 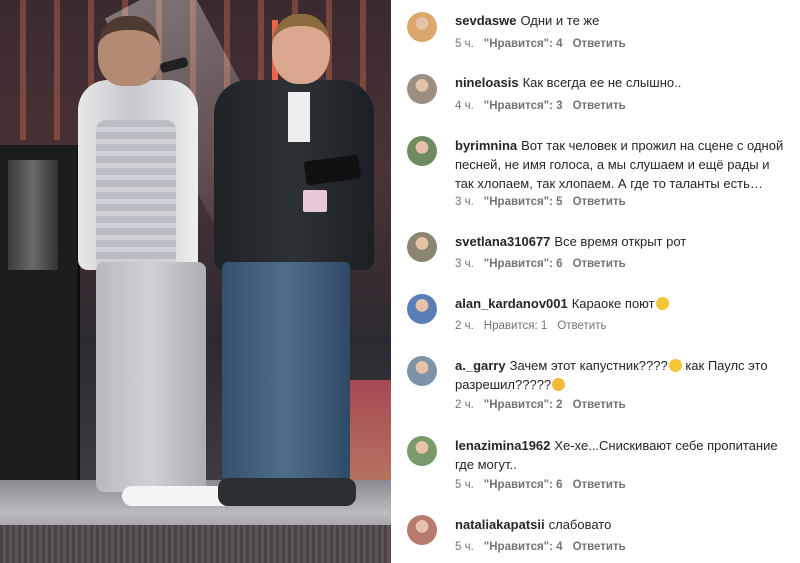 I want to click on comment-meta: 2 ч. "Нравится": 2 Ответить, so click(x=545, y=405).